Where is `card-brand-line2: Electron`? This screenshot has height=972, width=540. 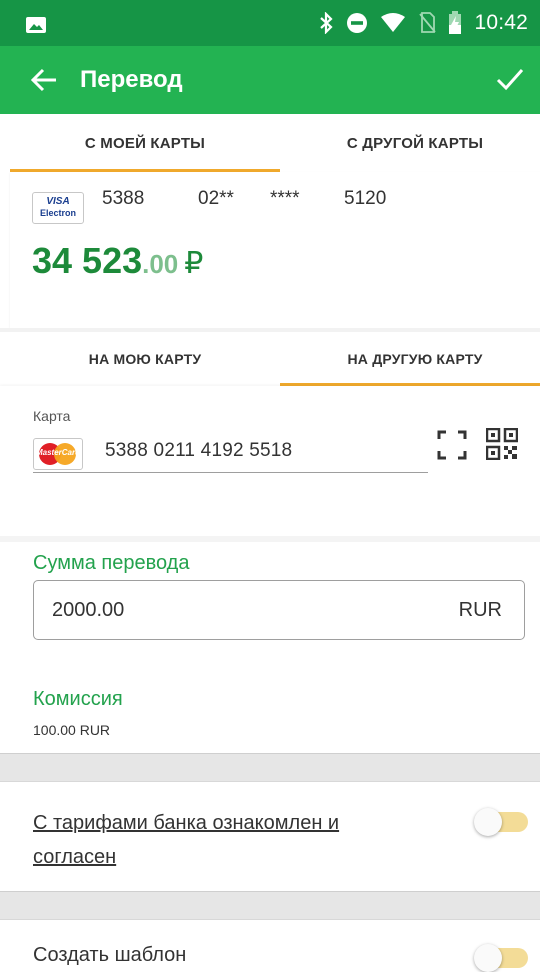
card-brand-line2: Electron is located at coordinates (57, 213).